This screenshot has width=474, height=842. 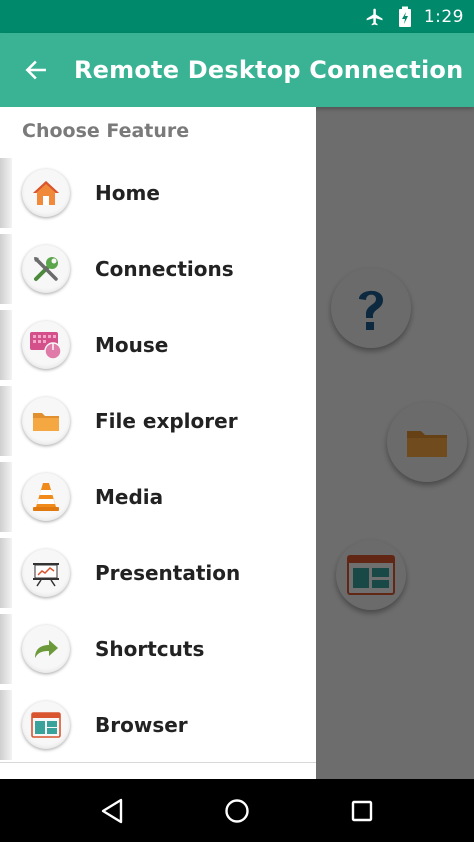 I want to click on battery-charging-icon, so click(x=405, y=17).